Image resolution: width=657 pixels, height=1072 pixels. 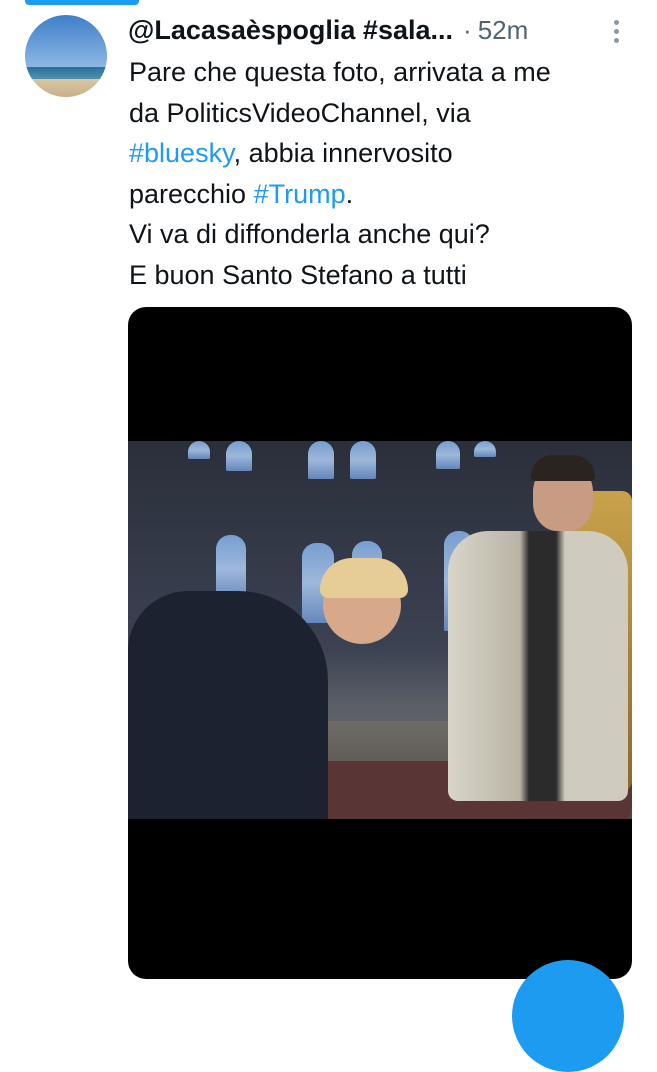 What do you see at coordinates (66, 41) in the screenshot?
I see `avatar-sky` at bounding box center [66, 41].